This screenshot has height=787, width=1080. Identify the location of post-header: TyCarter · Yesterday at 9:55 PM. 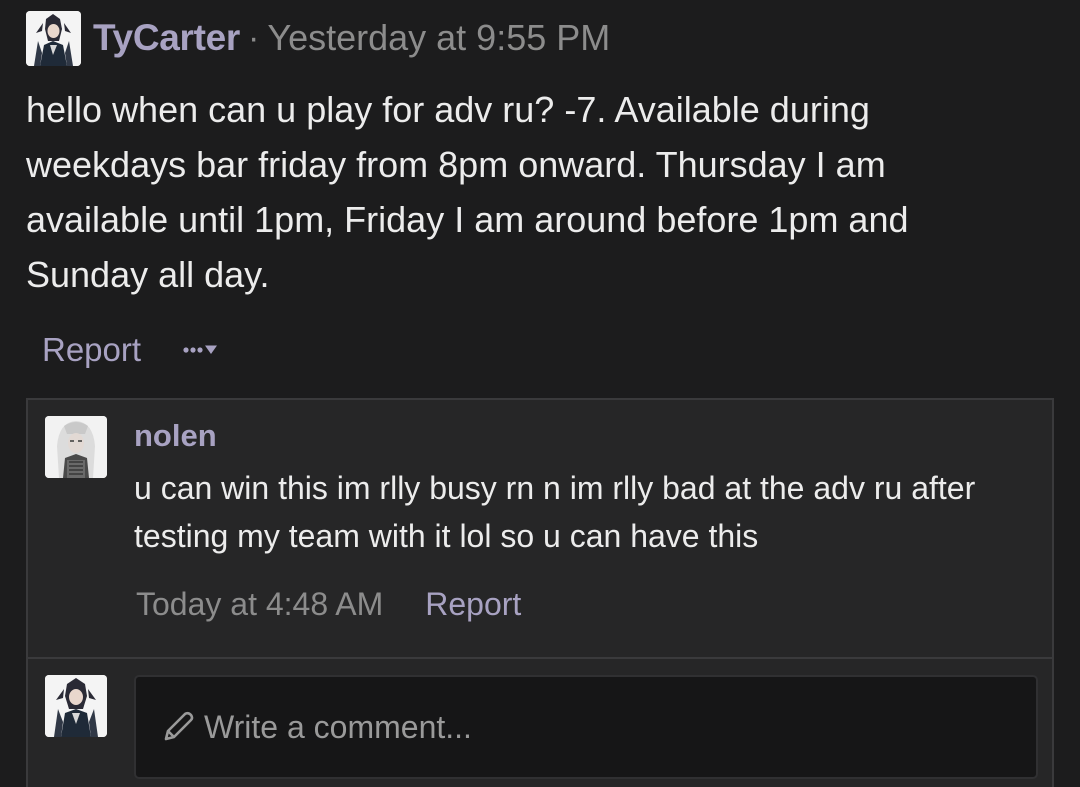
(318, 38).